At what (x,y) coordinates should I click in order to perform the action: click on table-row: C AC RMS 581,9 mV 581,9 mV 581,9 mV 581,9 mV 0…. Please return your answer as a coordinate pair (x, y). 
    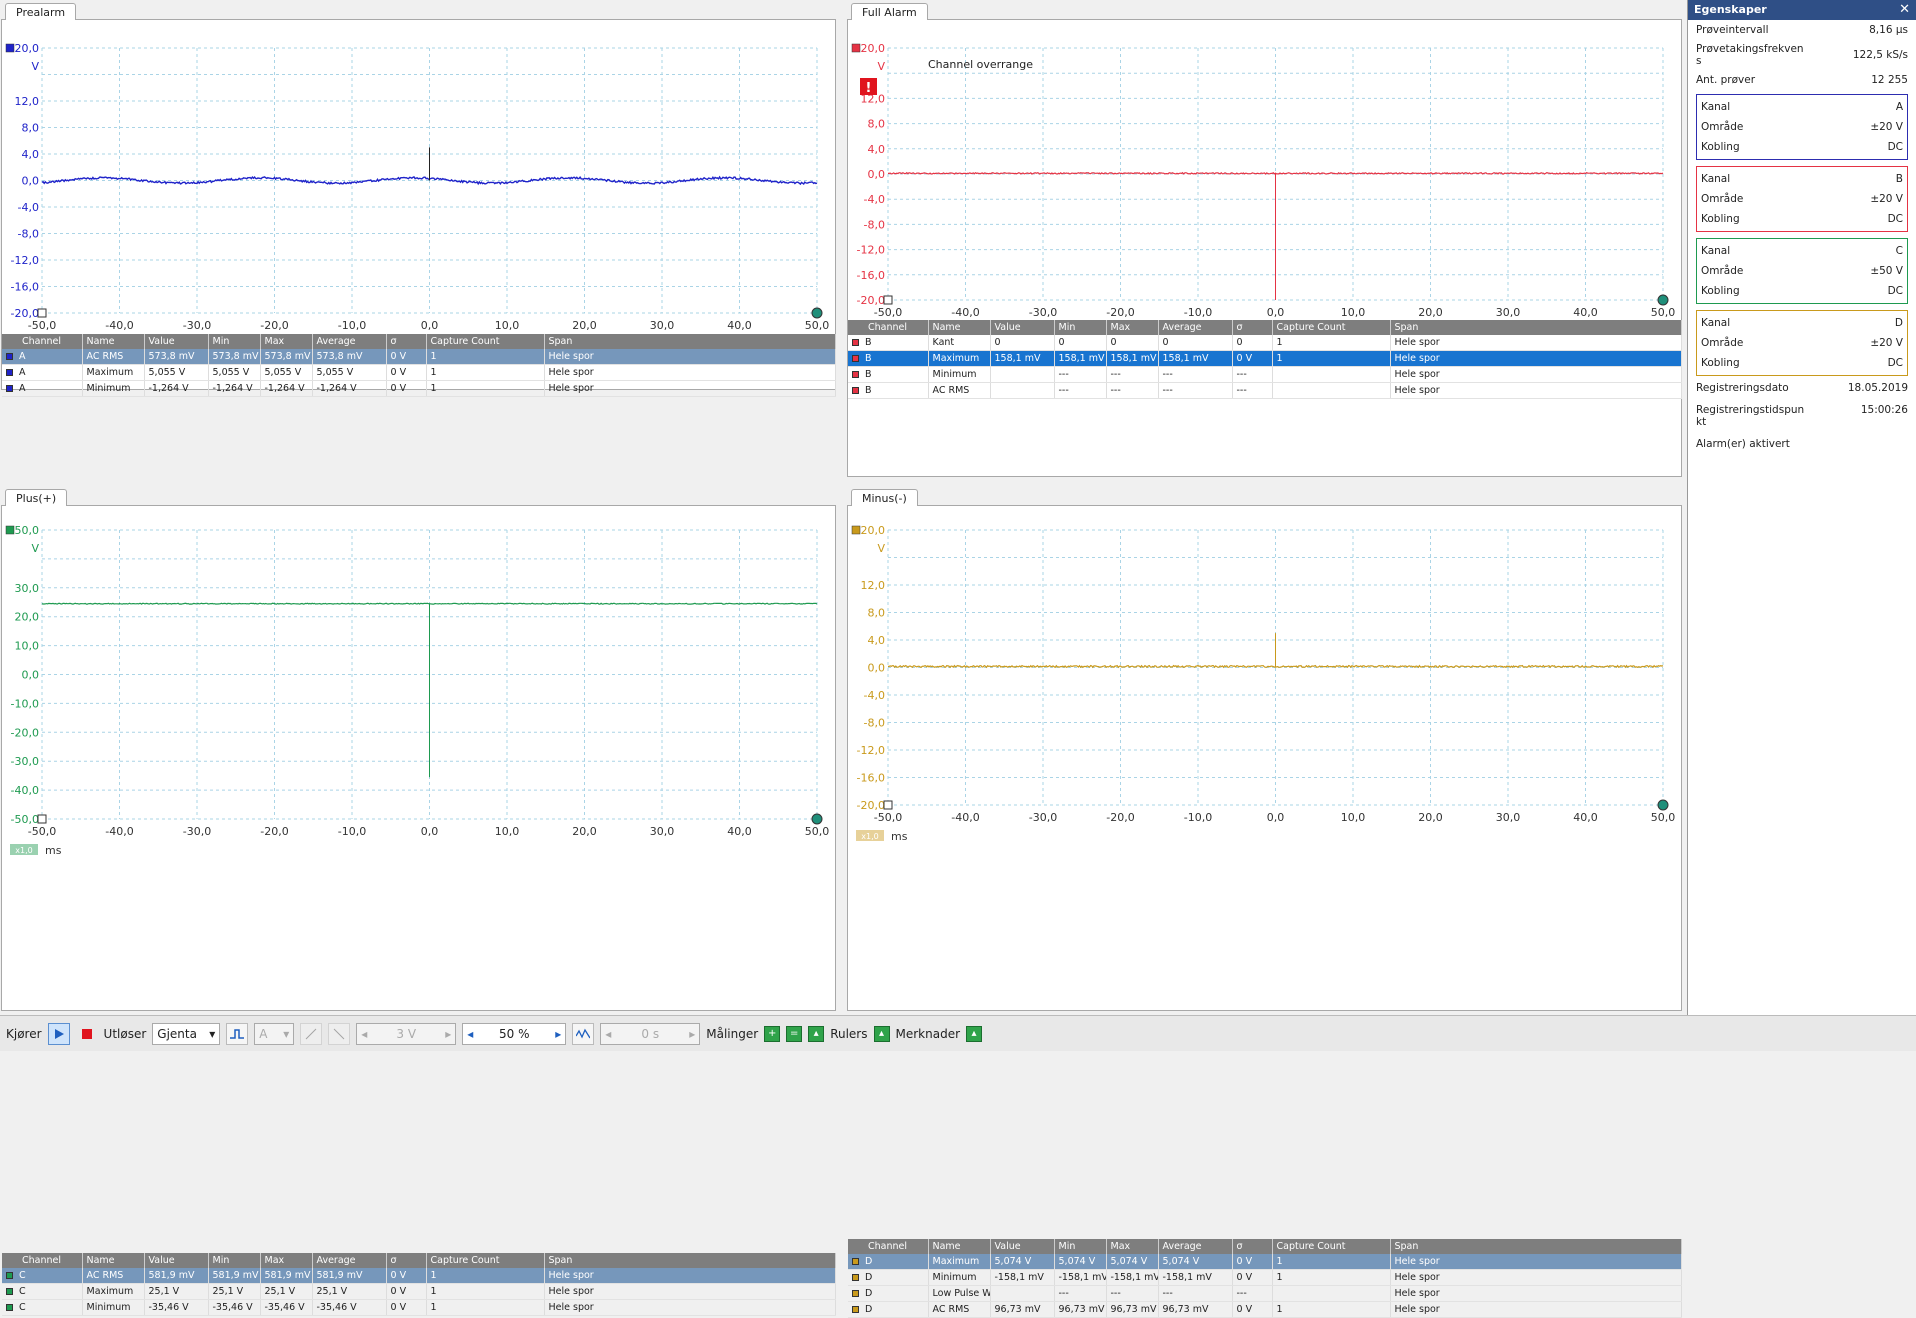
    Looking at the image, I should click on (418, 1276).